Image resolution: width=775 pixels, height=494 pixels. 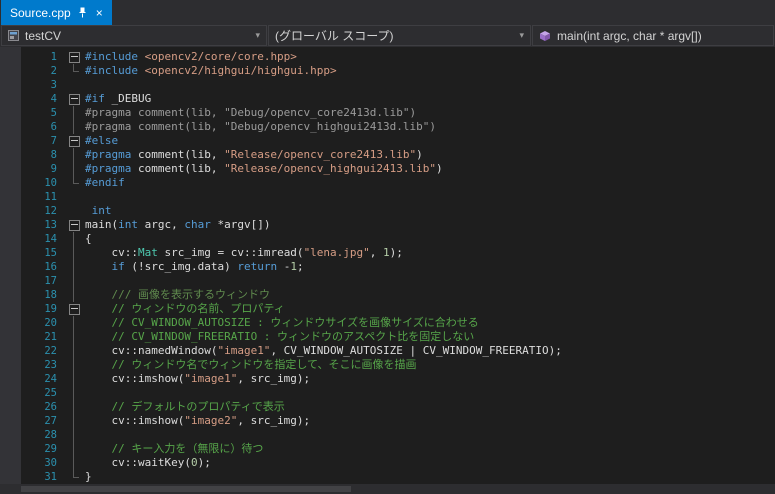 What do you see at coordinates (50, 477) in the screenshot?
I see `line-number: 31` at bounding box center [50, 477].